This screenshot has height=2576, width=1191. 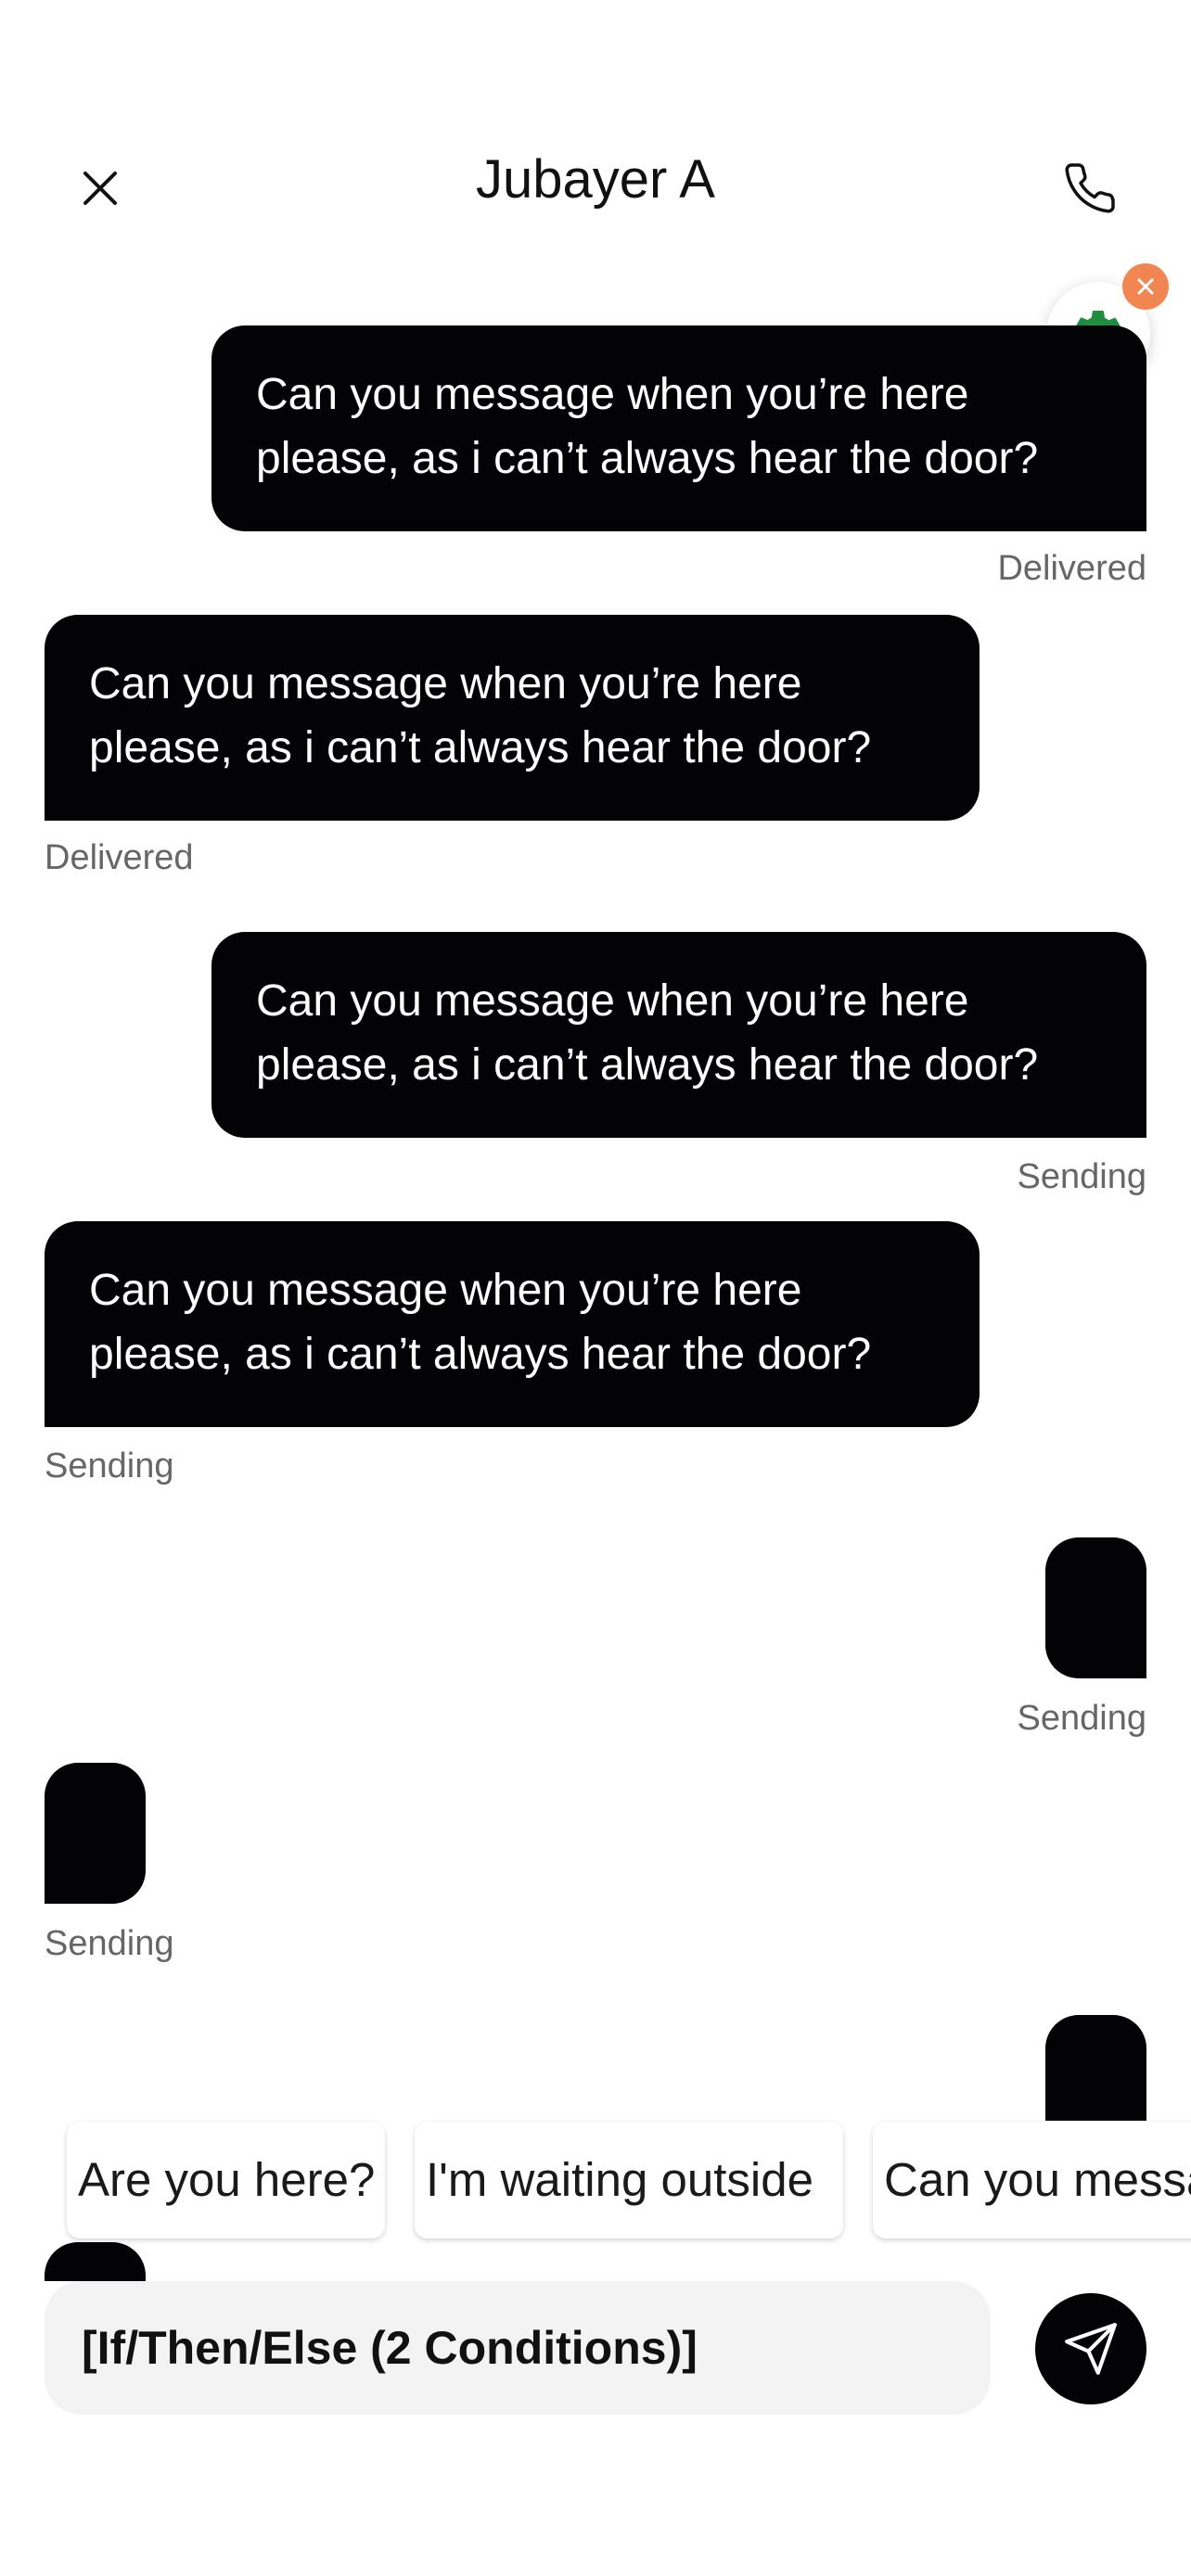 I want to click on message-input, so click(x=517, y=2348).